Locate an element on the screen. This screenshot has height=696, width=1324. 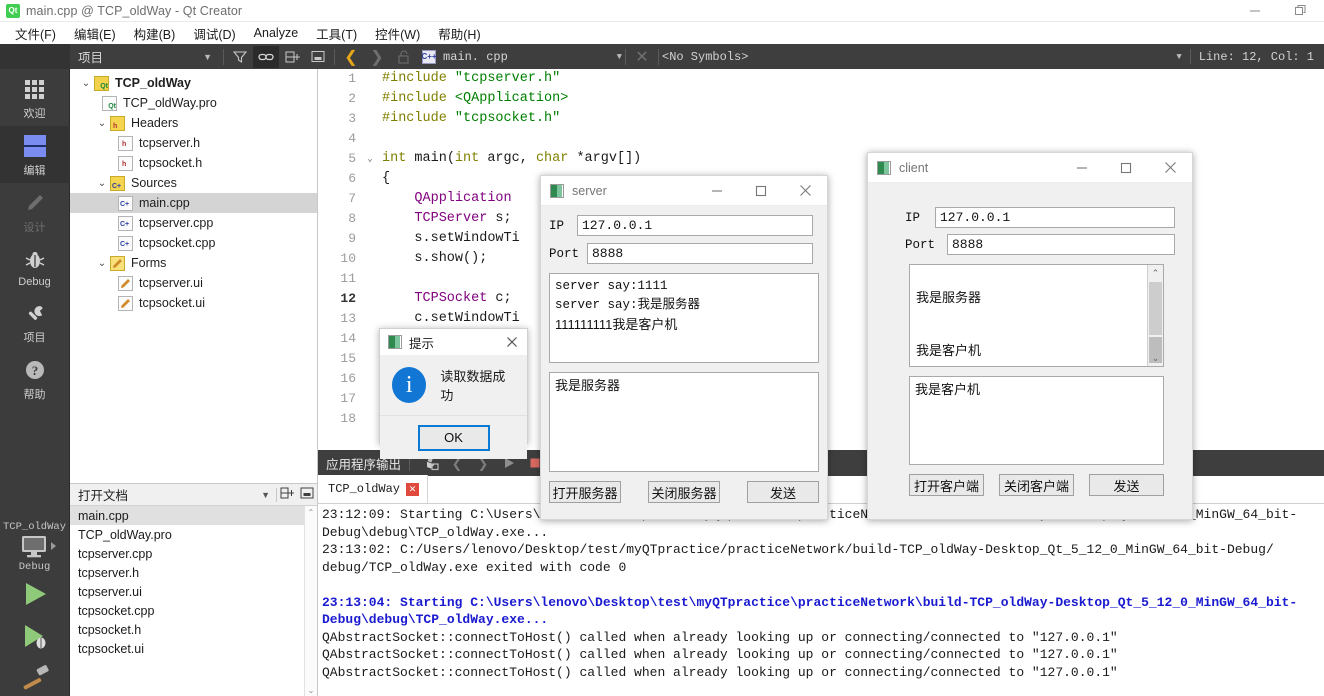
sidebar-item-design: 设计 is located at coordinates (35, 211).